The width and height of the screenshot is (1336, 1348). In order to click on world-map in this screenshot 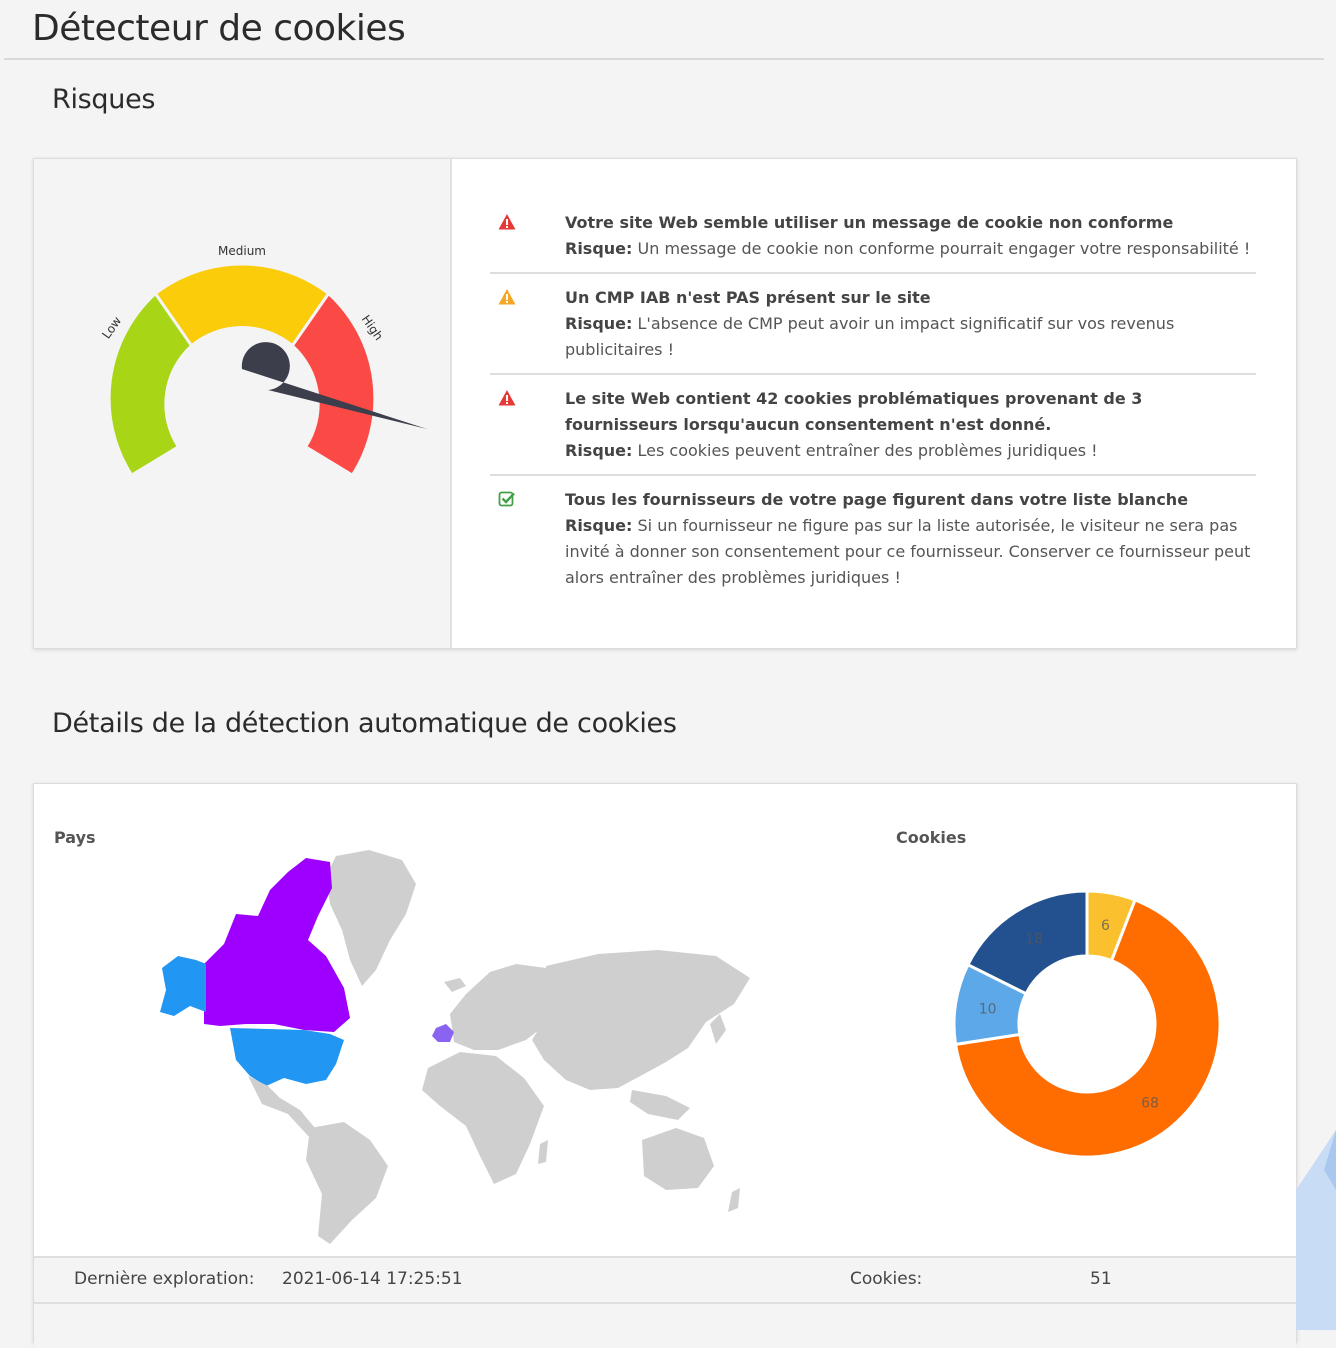, I will do `click(455, 1047)`.